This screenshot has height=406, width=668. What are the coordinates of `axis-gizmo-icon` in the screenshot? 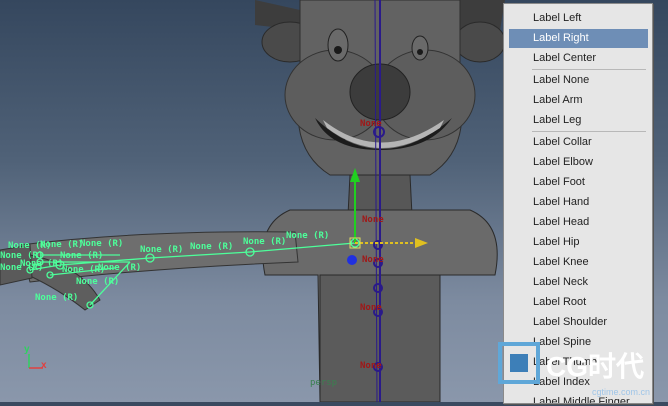 It's located at (35, 361).